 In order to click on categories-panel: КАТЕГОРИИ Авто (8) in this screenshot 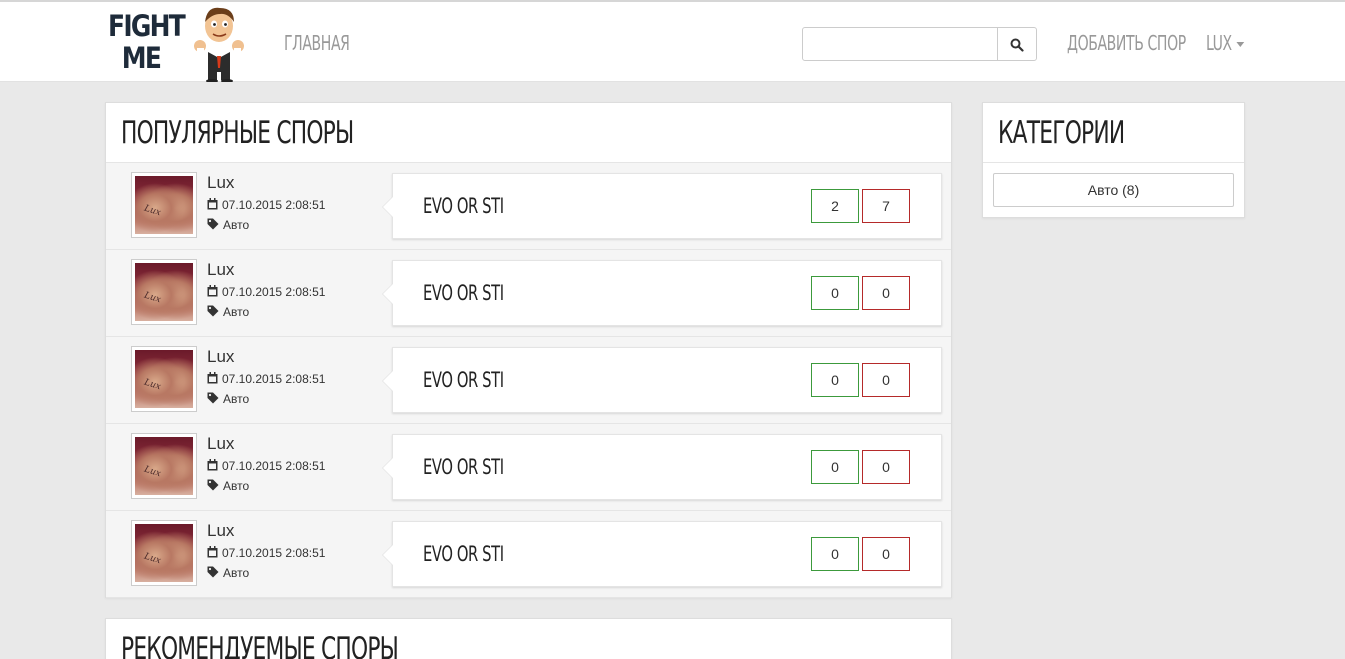, I will do `click(1113, 160)`.